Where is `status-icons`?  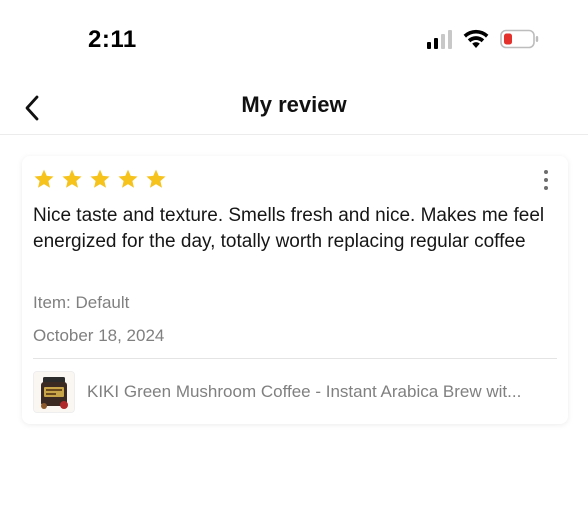 status-icons is located at coordinates (483, 39).